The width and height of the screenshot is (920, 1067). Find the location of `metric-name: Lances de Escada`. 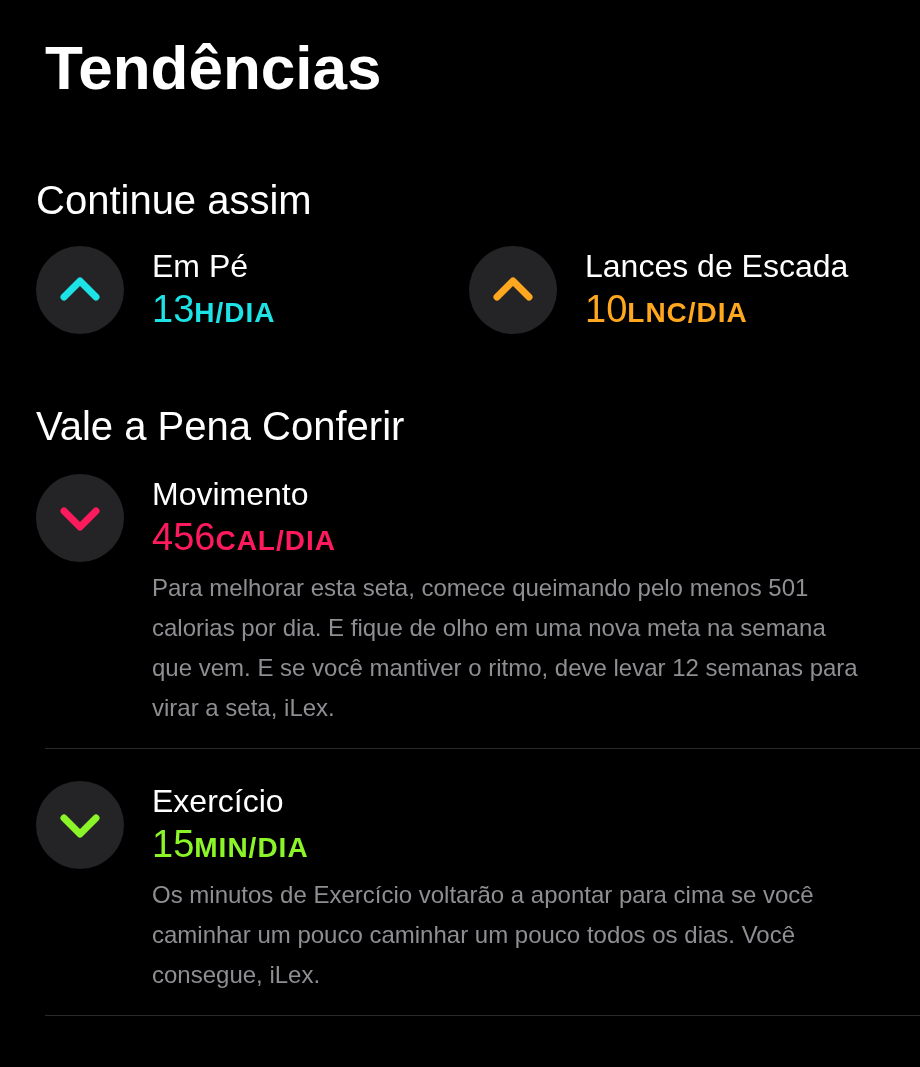

metric-name: Lances de Escada is located at coordinates (717, 266).